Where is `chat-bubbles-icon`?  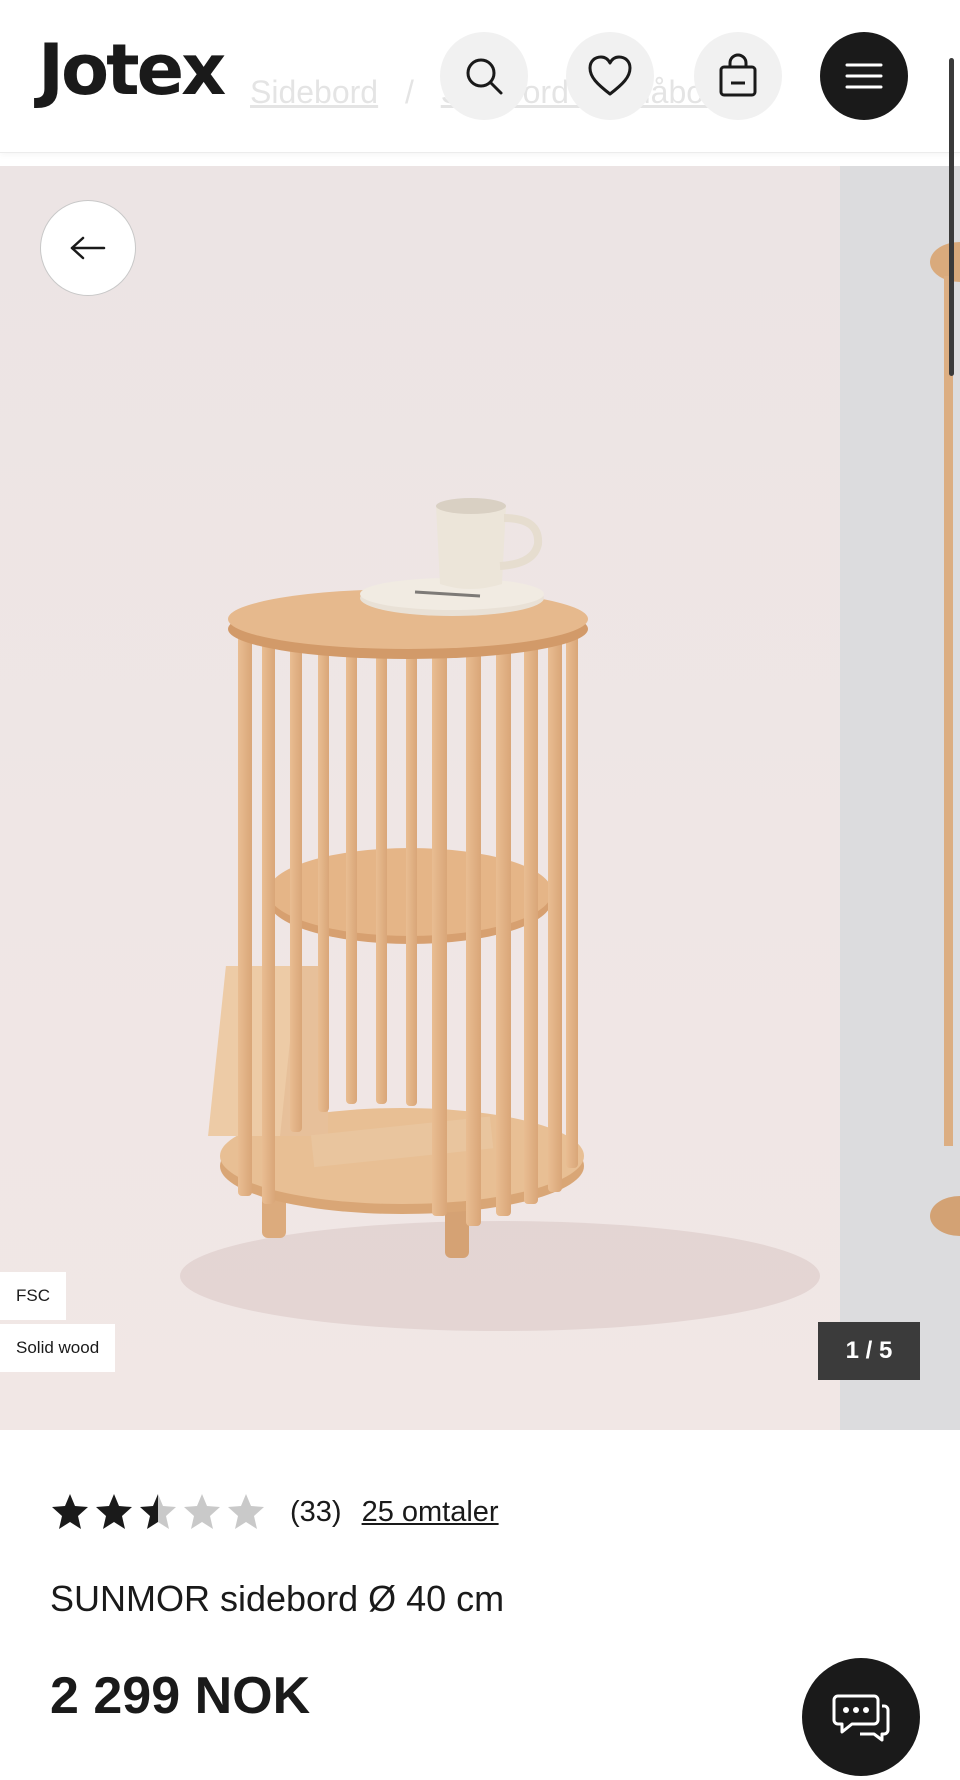
chat-bubbles-icon is located at coordinates (861, 1718).